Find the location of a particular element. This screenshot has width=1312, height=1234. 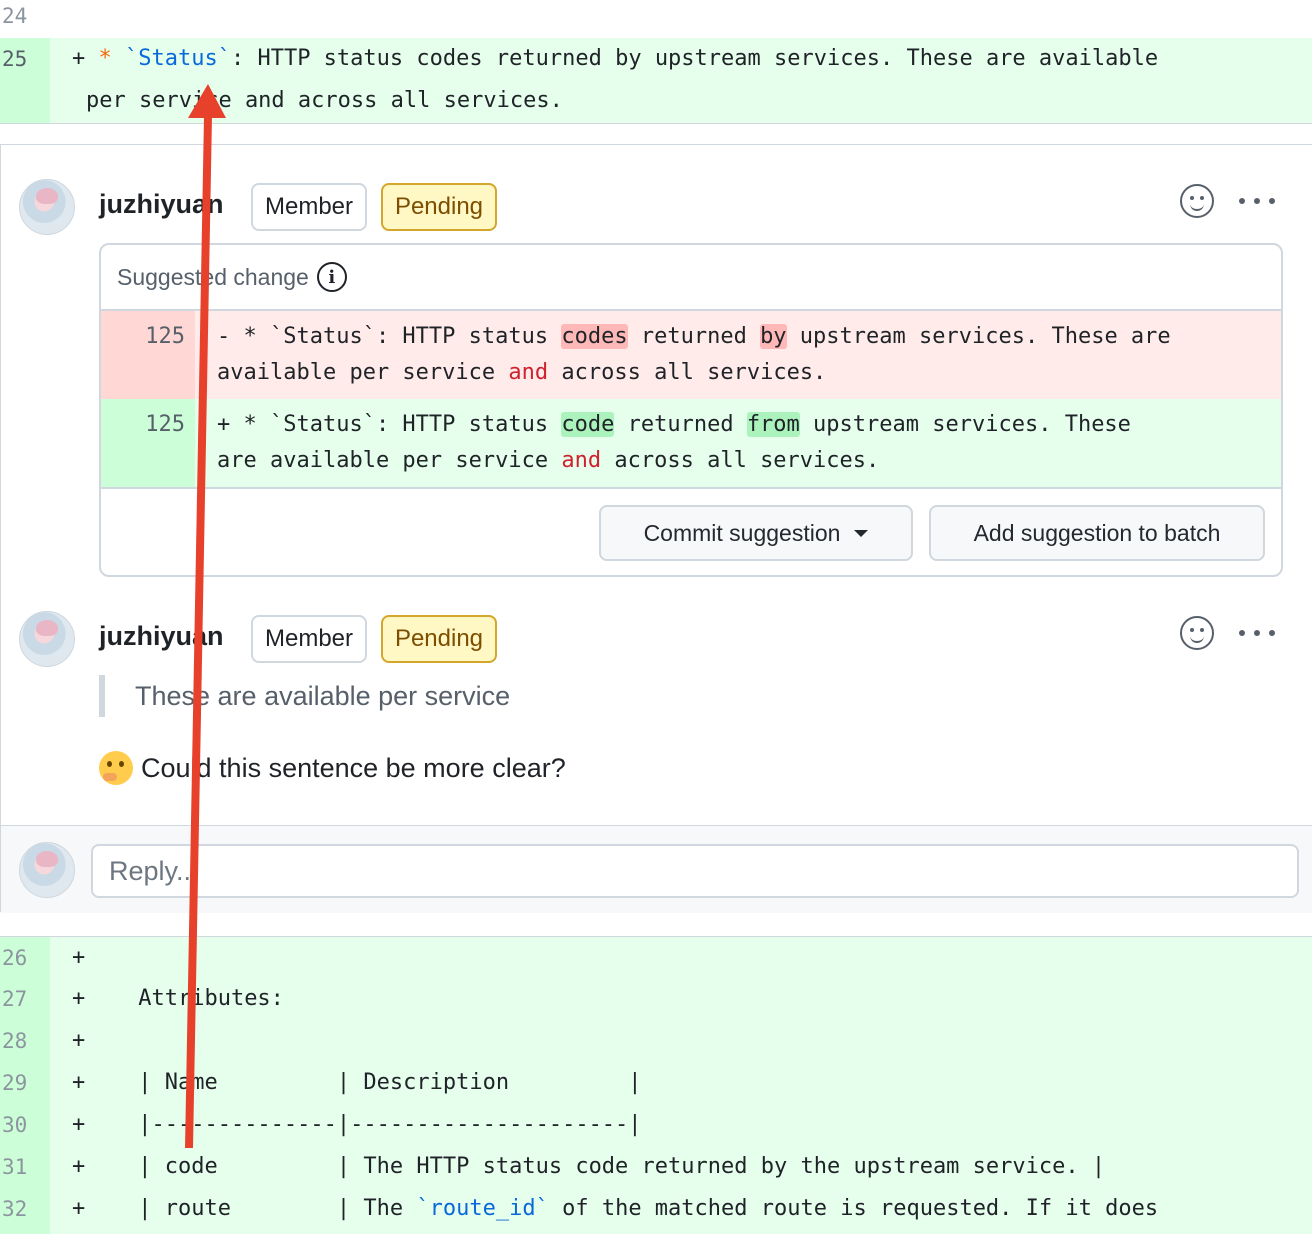

diff-line-24: 24 is located at coordinates (656, 19).